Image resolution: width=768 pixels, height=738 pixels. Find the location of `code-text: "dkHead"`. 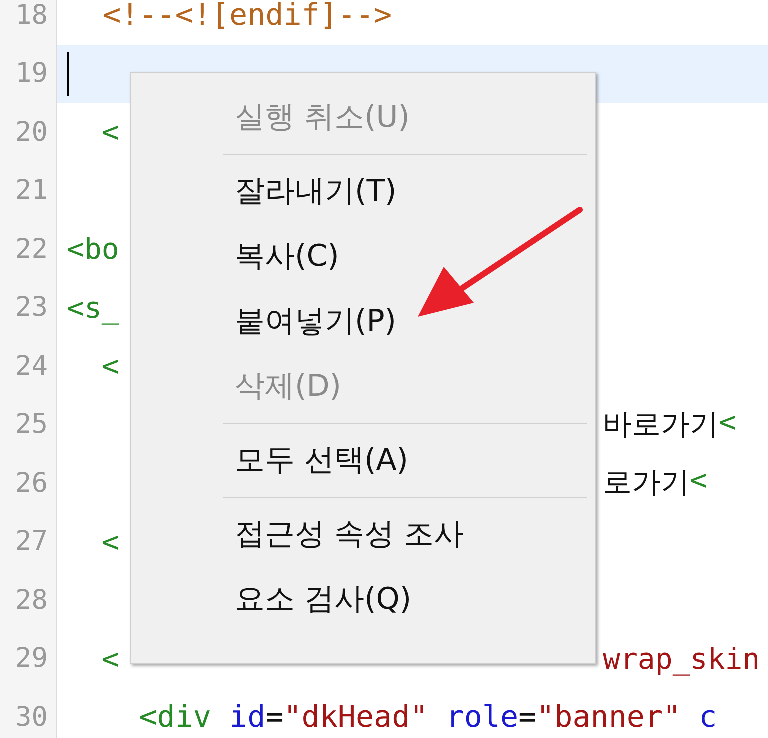

code-text: "dkHead" is located at coordinates (356, 717).